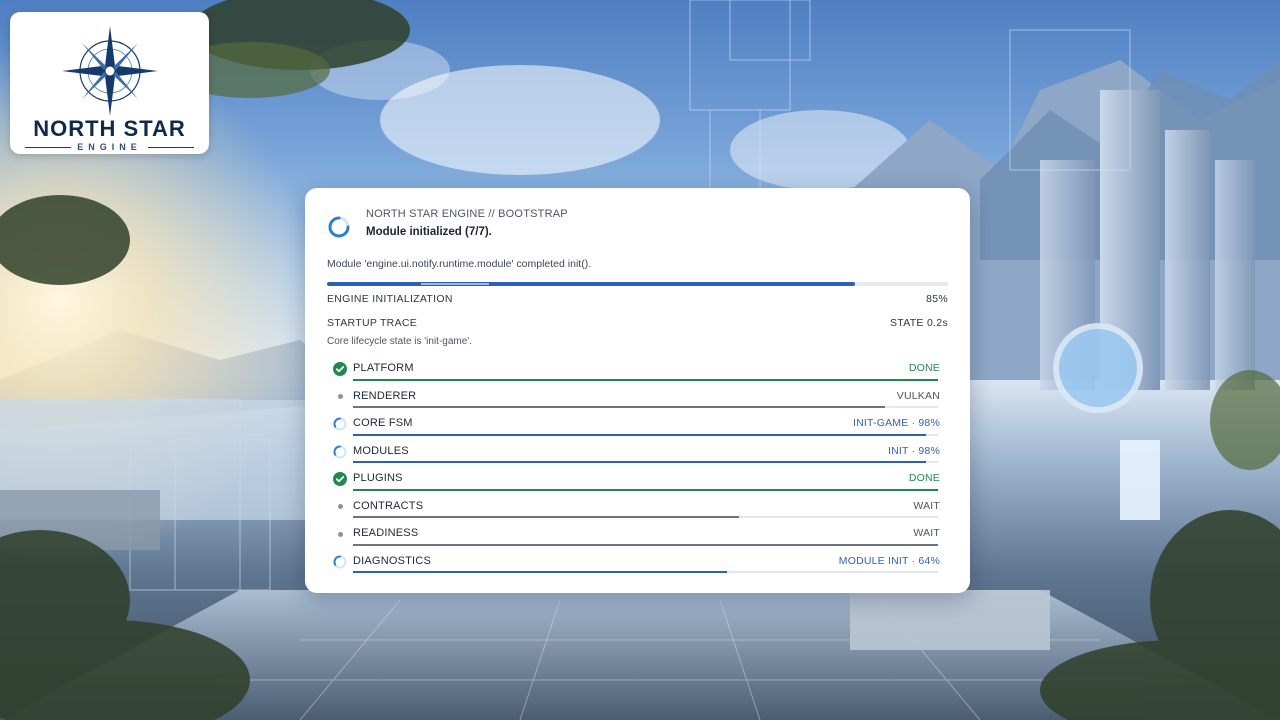 The image size is (1280, 720). What do you see at coordinates (637, 508) in the screenshot?
I see `step-row-contracts: CONTRACTS WAIT` at bounding box center [637, 508].